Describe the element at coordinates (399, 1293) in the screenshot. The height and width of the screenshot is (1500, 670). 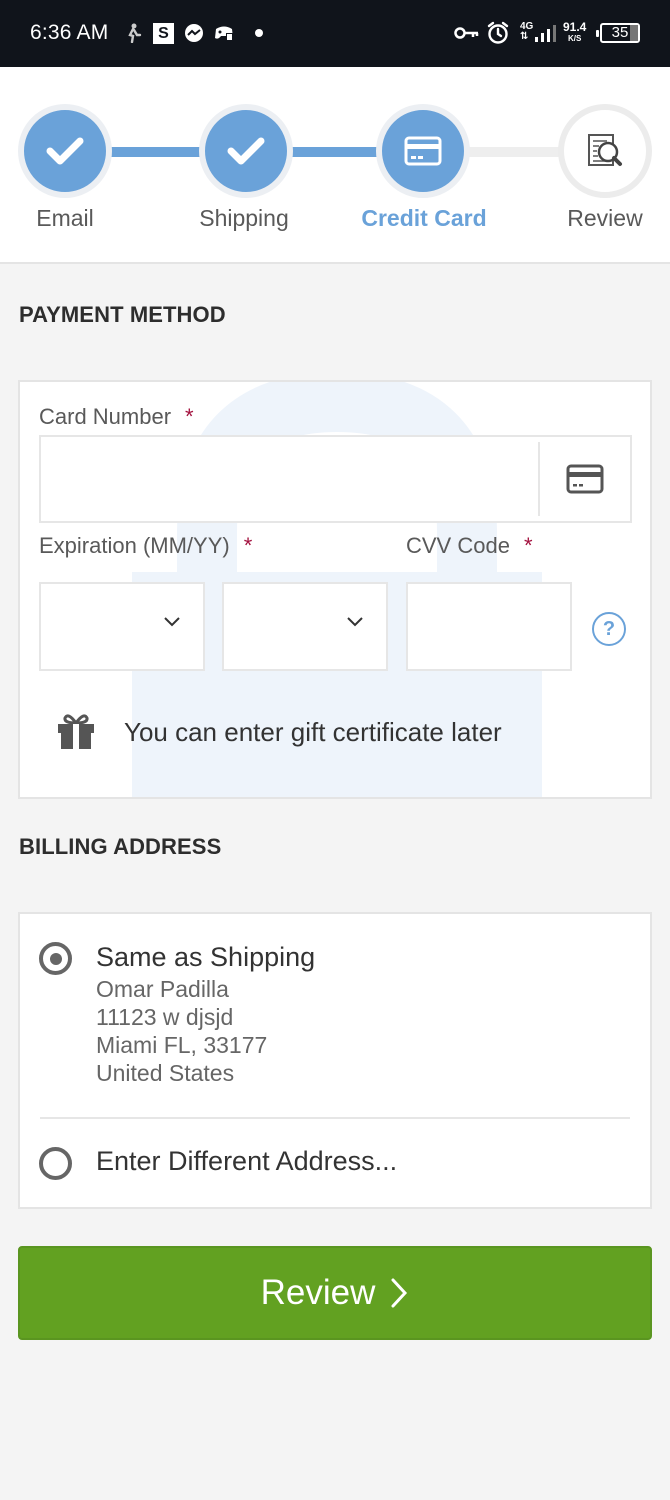
I see `chevron-right-icon` at that location.